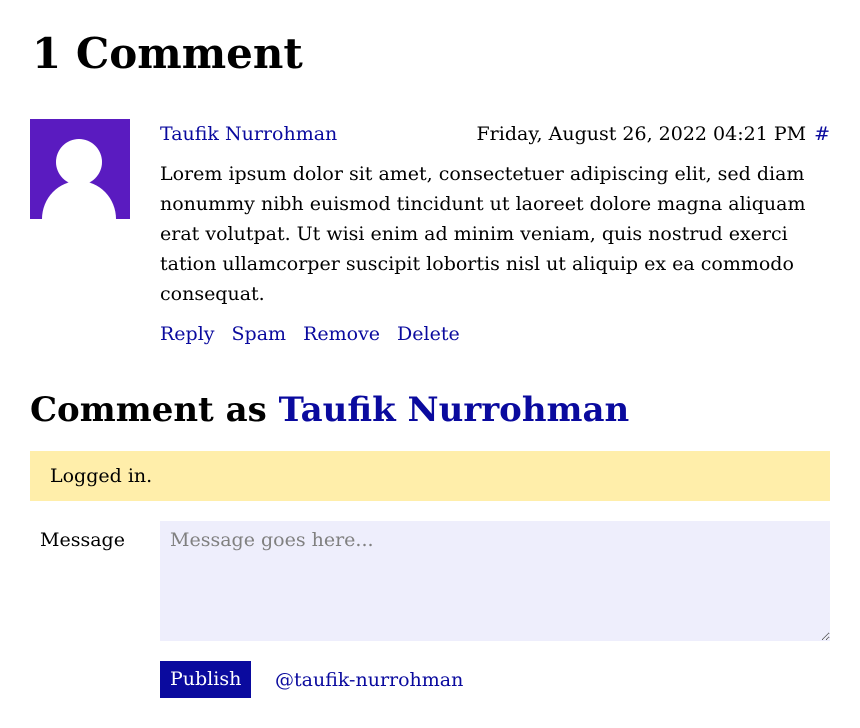  What do you see at coordinates (641, 134) in the screenshot?
I see `comment-date: Friday, August 26, 2022 04:21 PM` at bounding box center [641, 134].